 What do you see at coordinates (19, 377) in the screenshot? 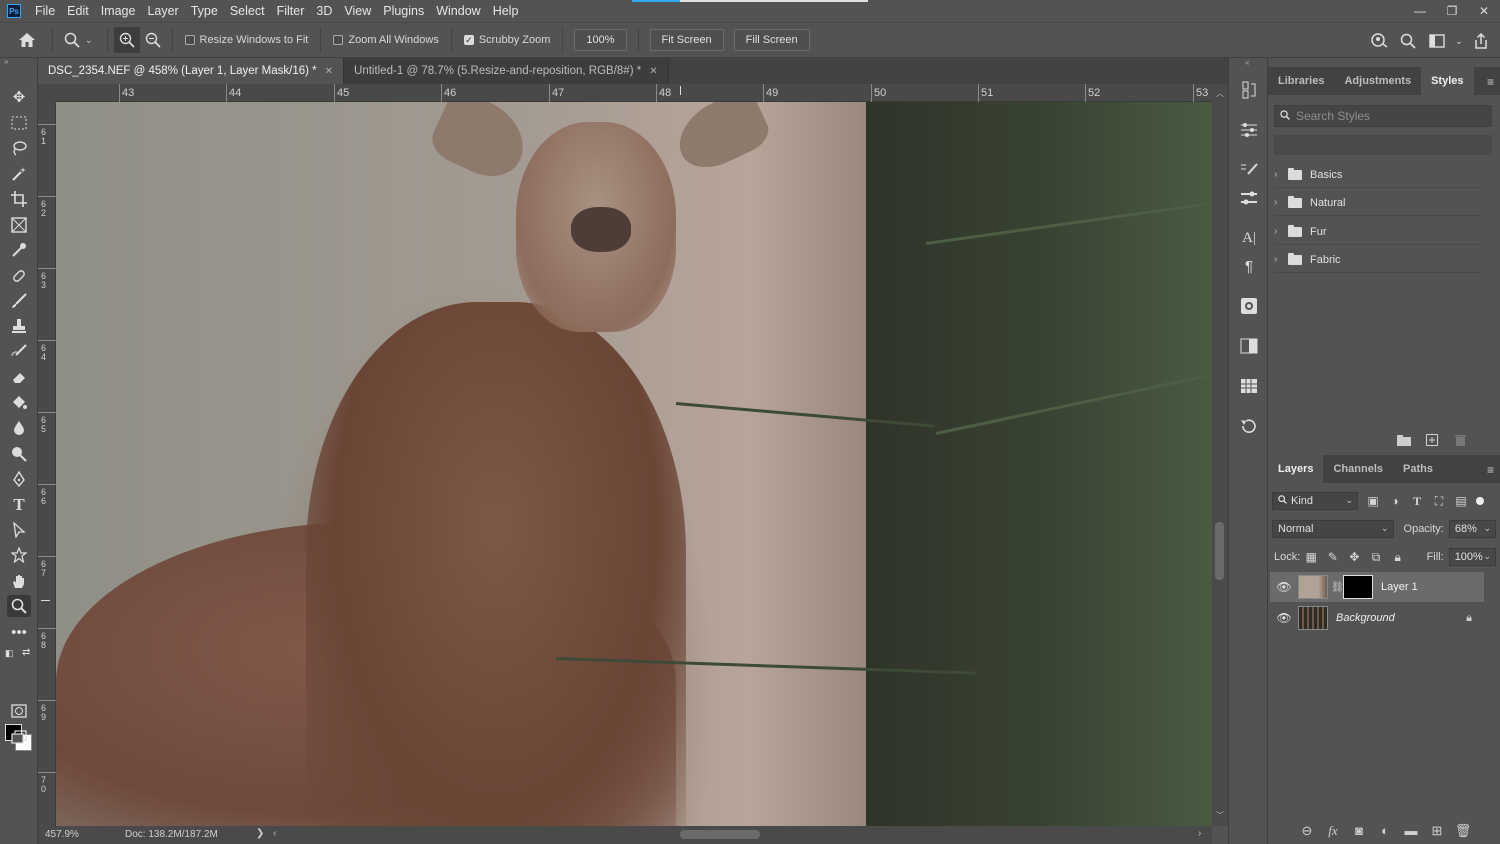
I see `eraser-tool-icon` at bounding box center [19, 377].